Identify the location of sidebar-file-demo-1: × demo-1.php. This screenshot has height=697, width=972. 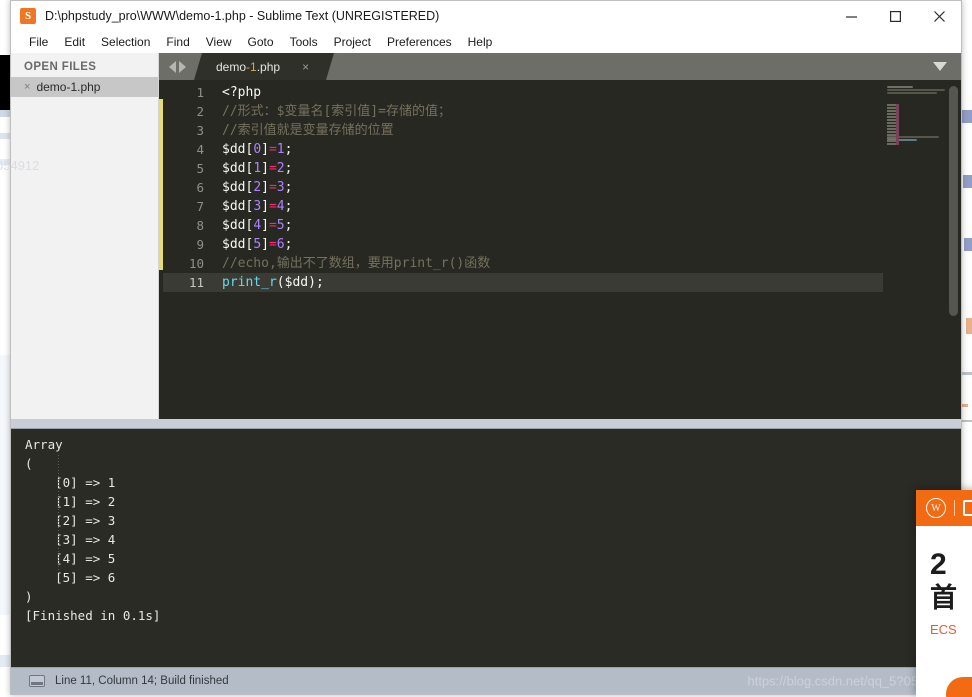
(84, 87).